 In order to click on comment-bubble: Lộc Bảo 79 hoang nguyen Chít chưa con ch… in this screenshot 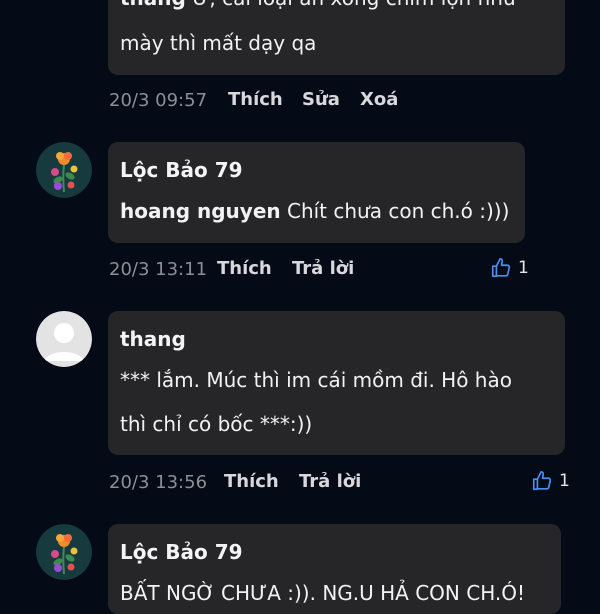, I will do `click(316, 192)`.